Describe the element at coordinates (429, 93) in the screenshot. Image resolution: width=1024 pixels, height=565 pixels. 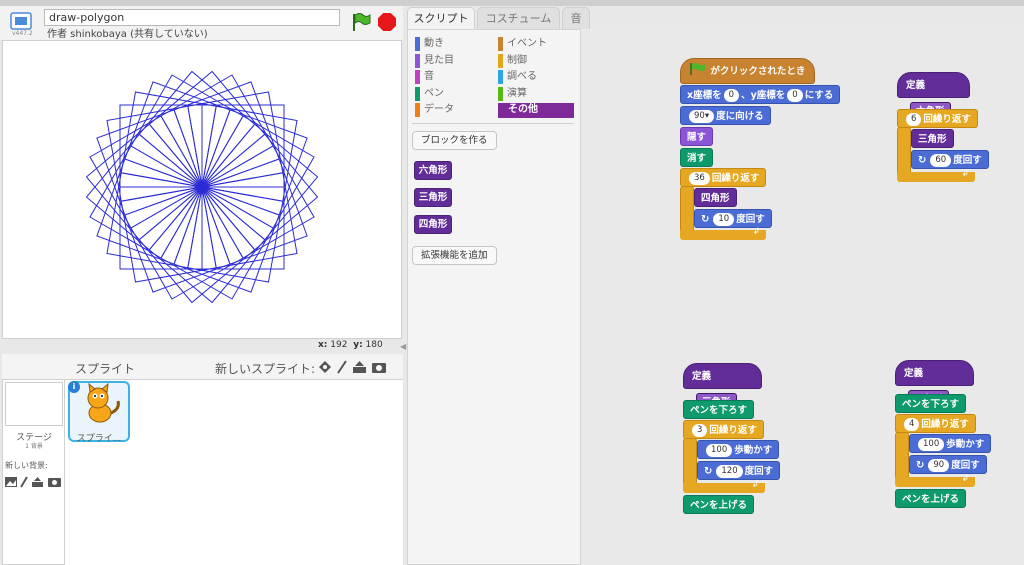
I see `category-3: ペン` at that location.